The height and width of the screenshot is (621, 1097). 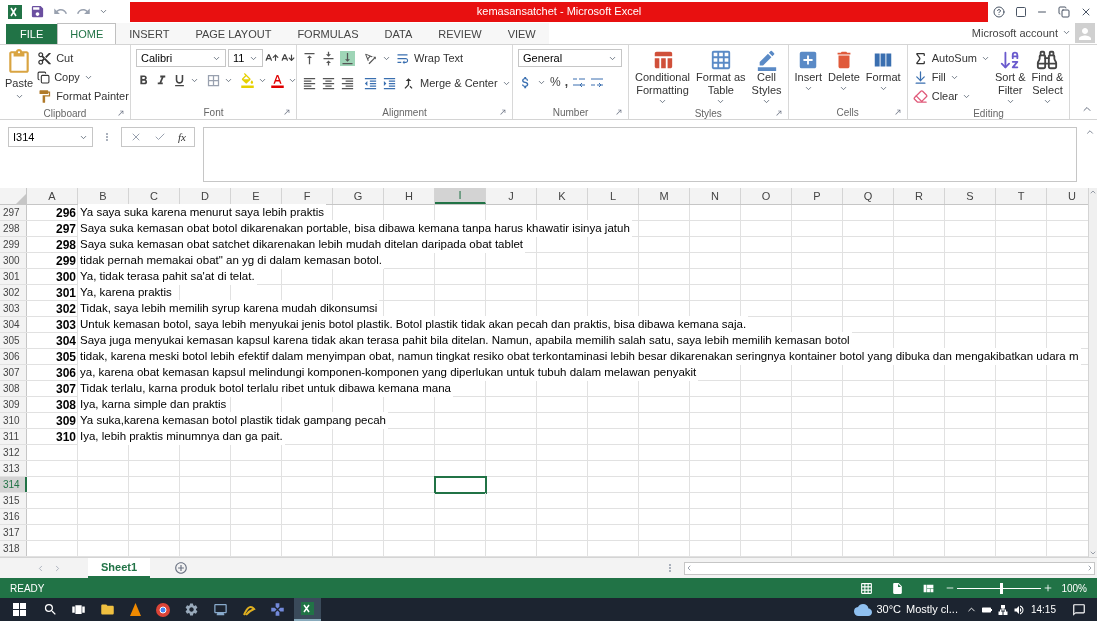 What do you see at coordinates (13, 276) in the screenshot?
I see `row-header: 301` at bounding box center [13, 276].